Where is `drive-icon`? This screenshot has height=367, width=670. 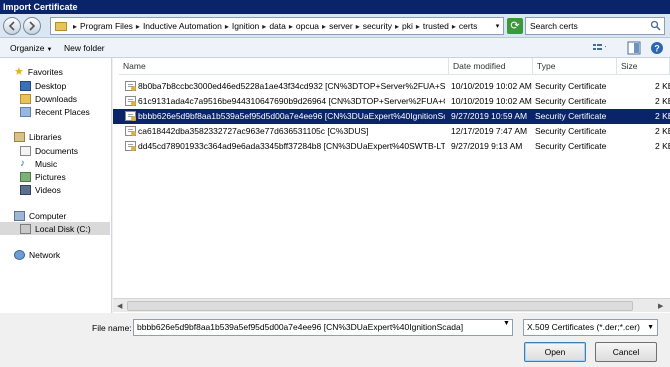
drive-icon is located at coordinates (25, 228).